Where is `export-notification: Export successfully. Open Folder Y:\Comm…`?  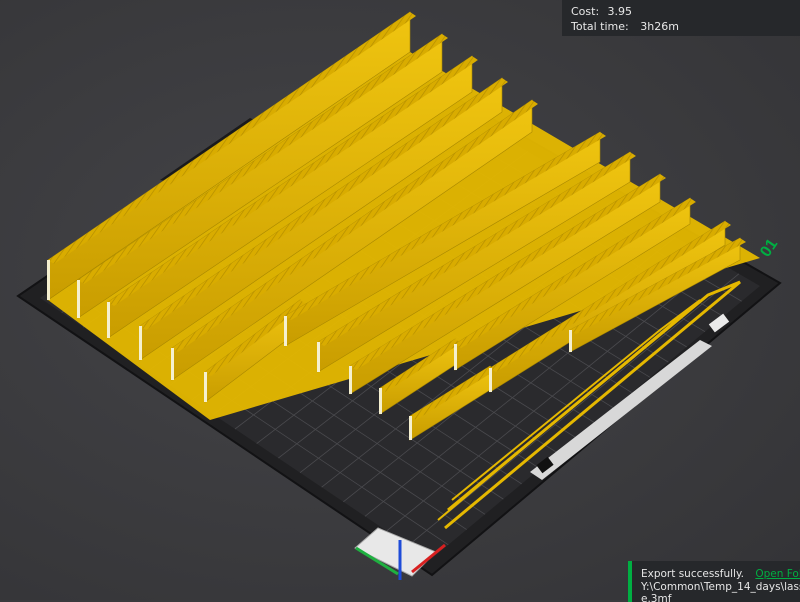
export-notification: Export successfully. Open Folder Y:\Comm… is located at coordinates (714, 581).